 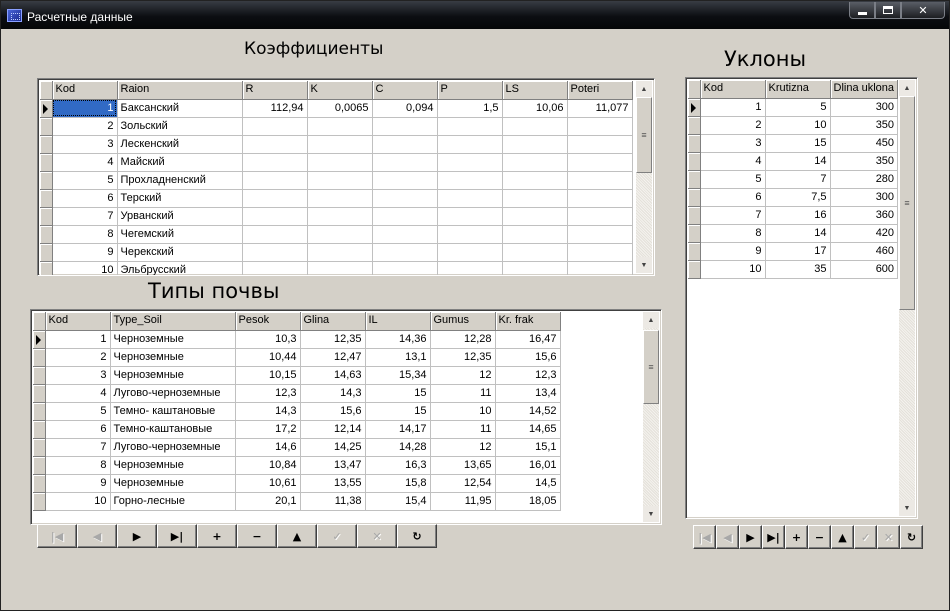 What do you see at coordinates (651, 320) in the screenshot?
I see `scroll-up-arrow-icon: ▲` at bounding box center [651, 320].